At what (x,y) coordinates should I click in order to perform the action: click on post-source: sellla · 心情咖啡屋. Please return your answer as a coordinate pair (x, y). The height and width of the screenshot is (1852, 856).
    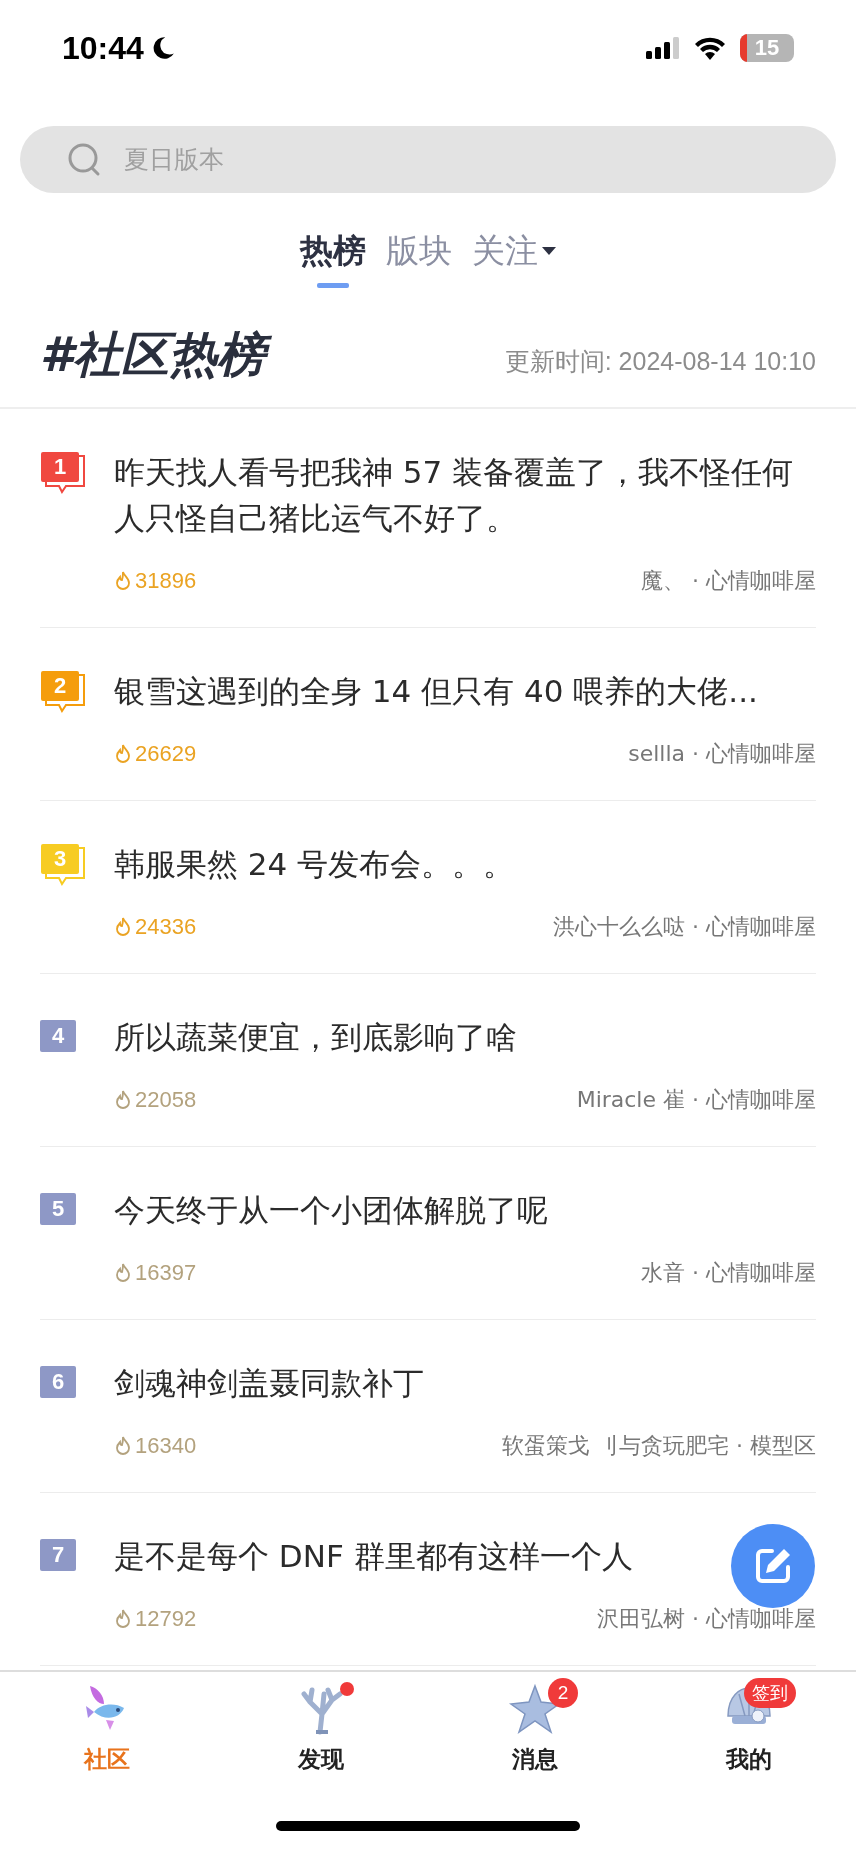
    Looking at the image, I should click on (722, 754).